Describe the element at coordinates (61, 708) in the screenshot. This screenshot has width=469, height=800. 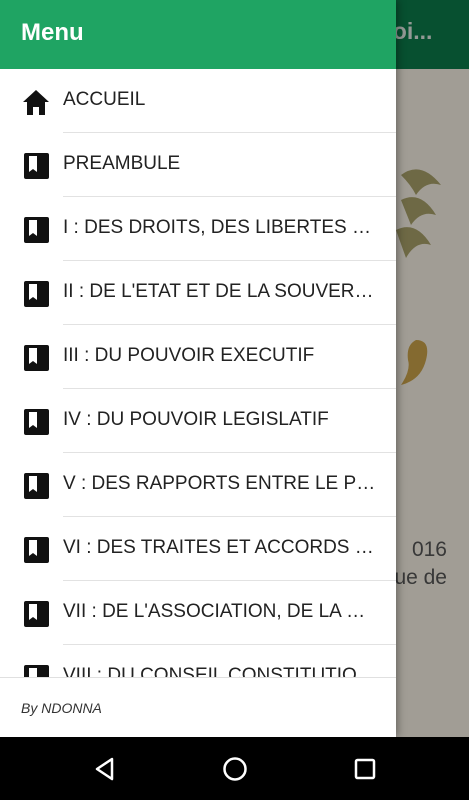
I see `author-credit: By NDONNA` at that location.